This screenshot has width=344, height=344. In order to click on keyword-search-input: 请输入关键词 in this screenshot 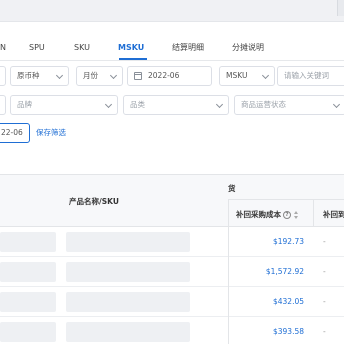, I will do `click(310, 76)`.